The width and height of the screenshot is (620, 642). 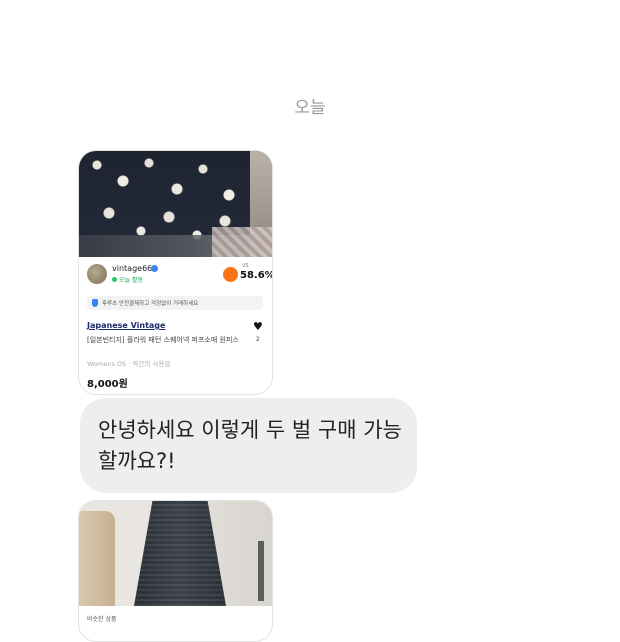 I want to click on message-bubble: 안녕하세요 이렇게 두 벌 구매 가능할까요?!, so click(x=248, y=445).